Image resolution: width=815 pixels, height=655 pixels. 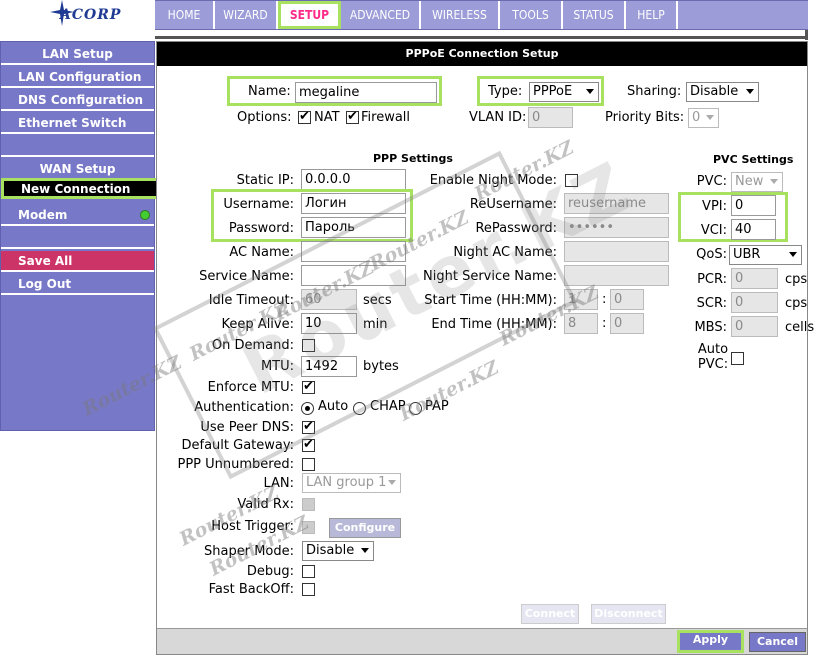 What do you see at coordinates (722, 92) in the screenshot?
I see `sharing-select: Disable` at bounding box center [722, 92].